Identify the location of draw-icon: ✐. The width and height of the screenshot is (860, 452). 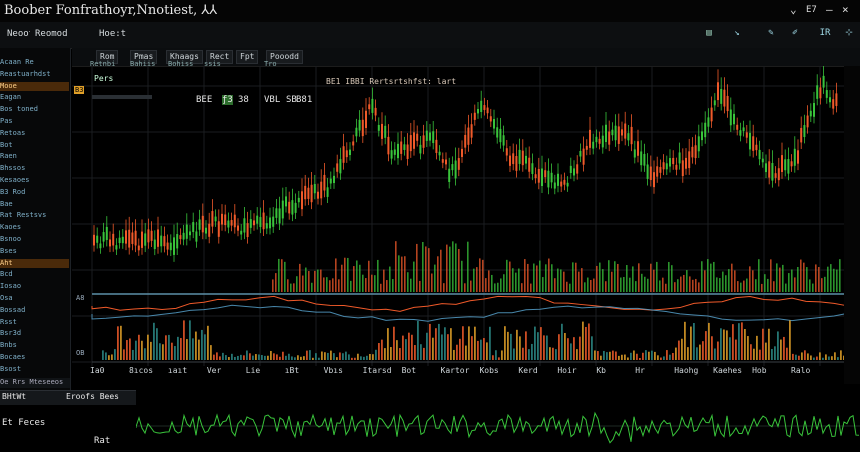
(795, 33).